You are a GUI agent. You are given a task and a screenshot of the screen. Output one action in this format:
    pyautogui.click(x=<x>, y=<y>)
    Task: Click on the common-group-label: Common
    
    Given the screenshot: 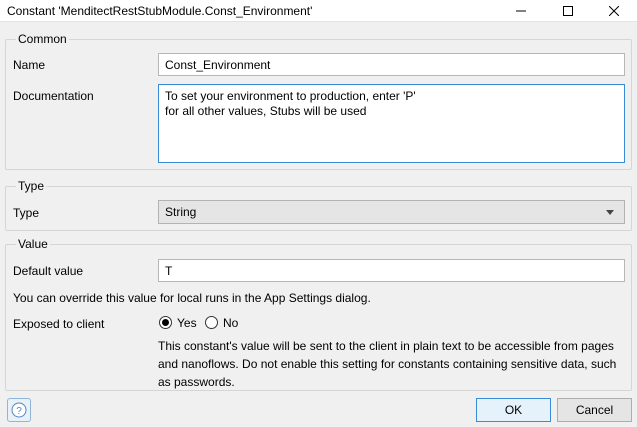 What is the action you would take?
    pyautogui.click(x=42, y=39)
    